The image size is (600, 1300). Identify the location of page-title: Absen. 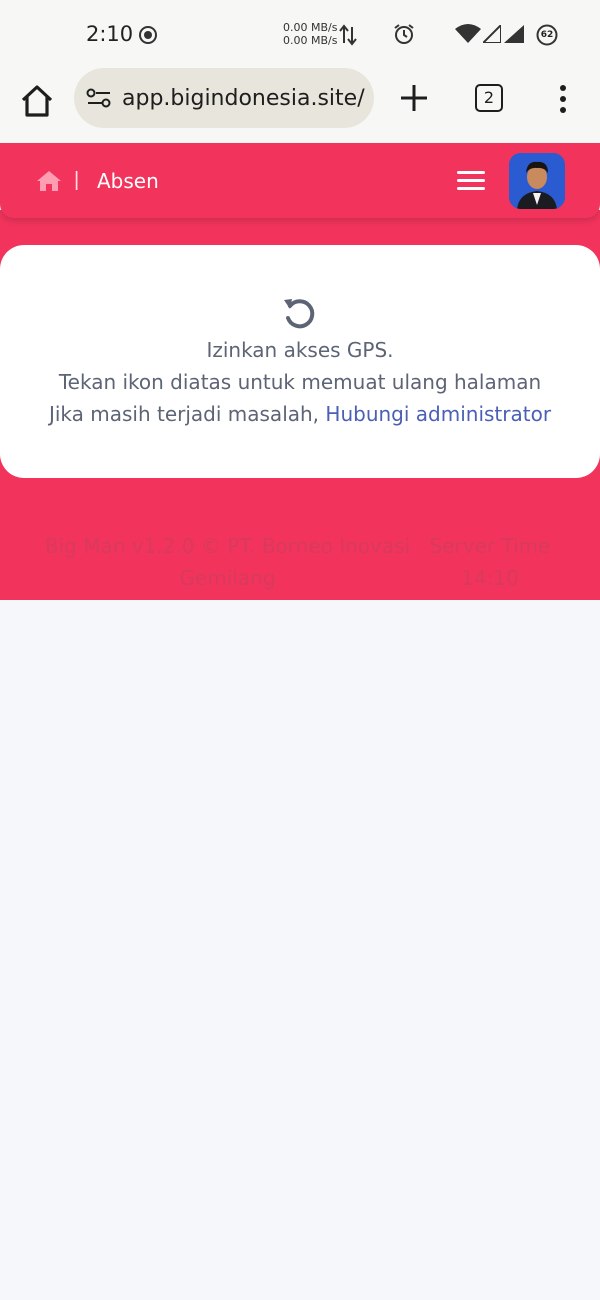
(128, 181).